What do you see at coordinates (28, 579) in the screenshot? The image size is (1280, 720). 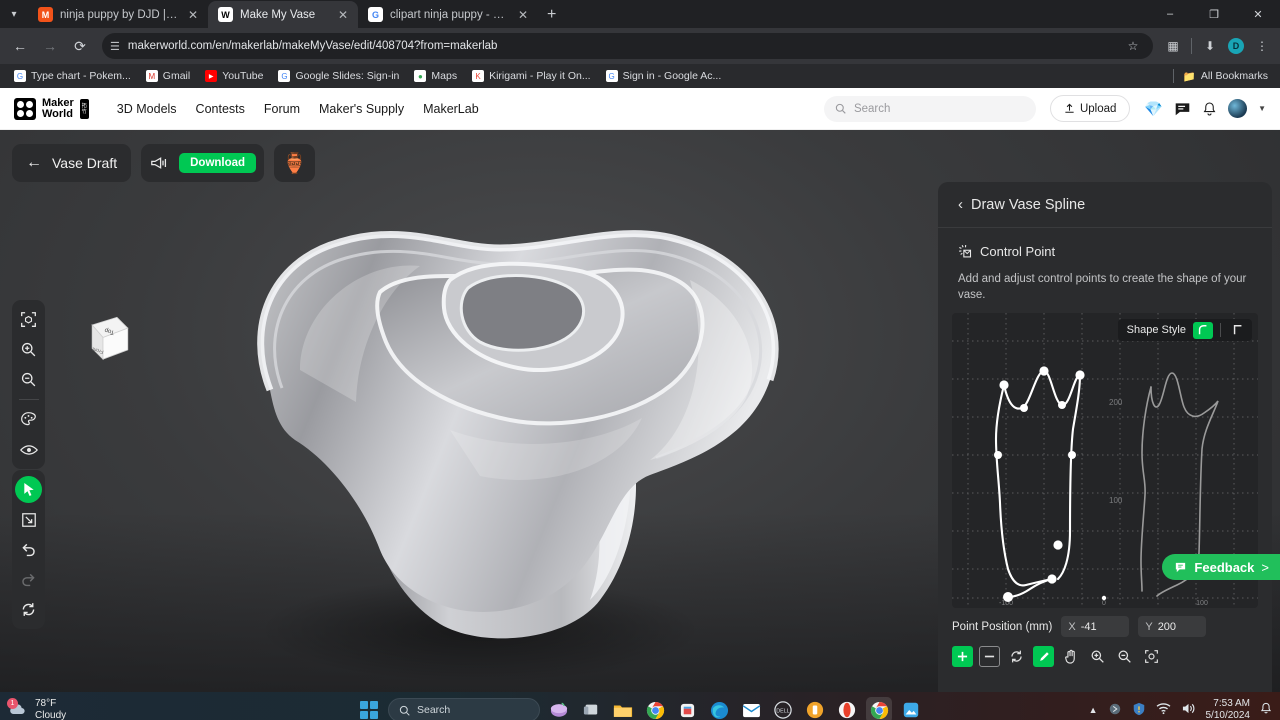 I see `redo-icon` at bounding box center [28, 579].